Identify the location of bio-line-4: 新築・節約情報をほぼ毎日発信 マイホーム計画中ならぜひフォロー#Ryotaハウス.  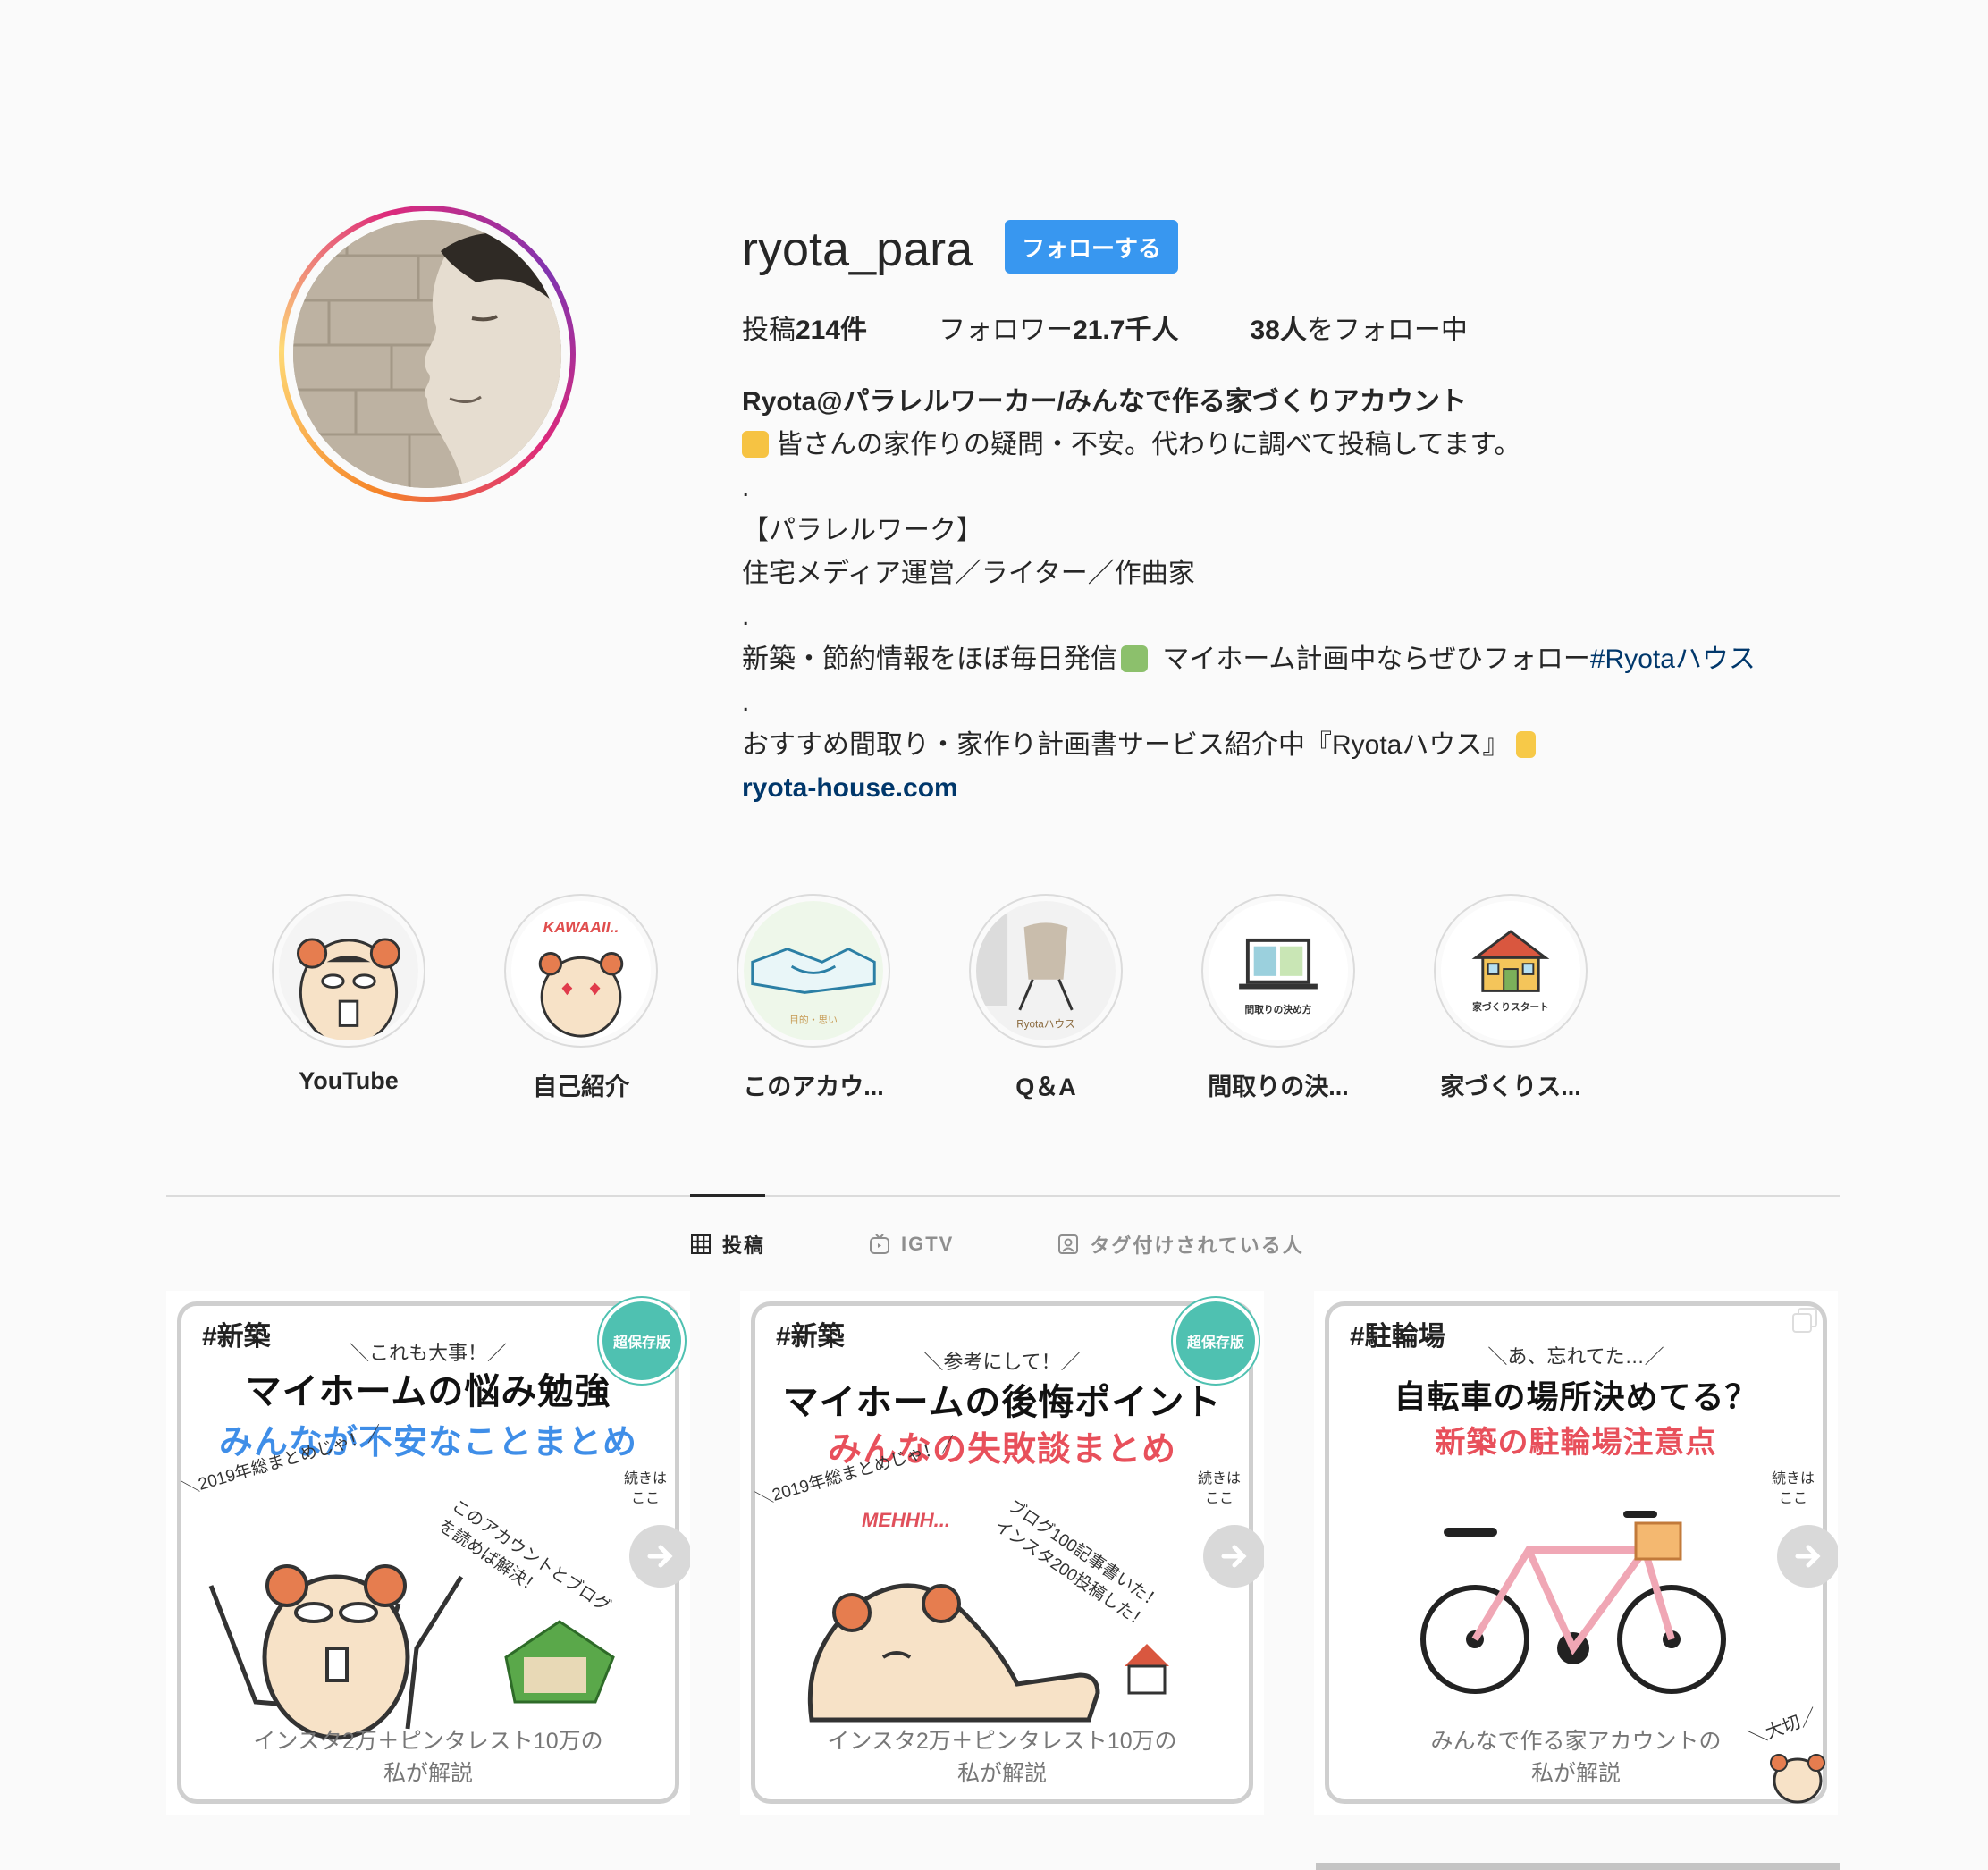
(1278, 659).